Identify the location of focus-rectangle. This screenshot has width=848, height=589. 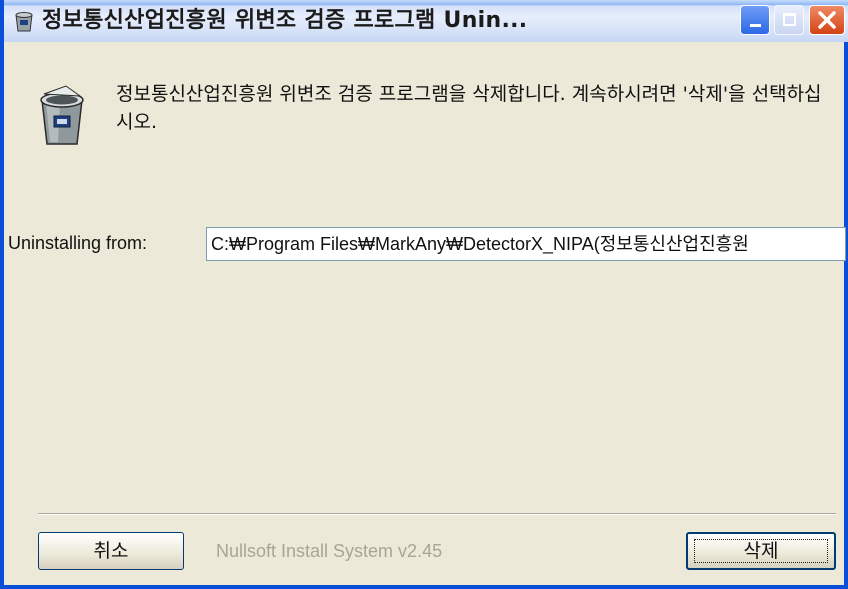
(761, 551).